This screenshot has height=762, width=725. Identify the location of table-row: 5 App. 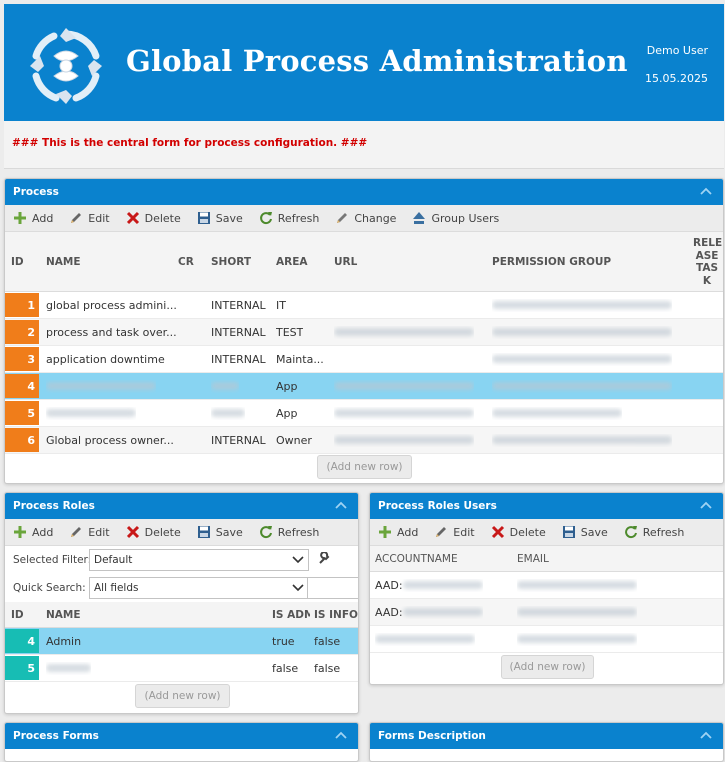
(364, 413).